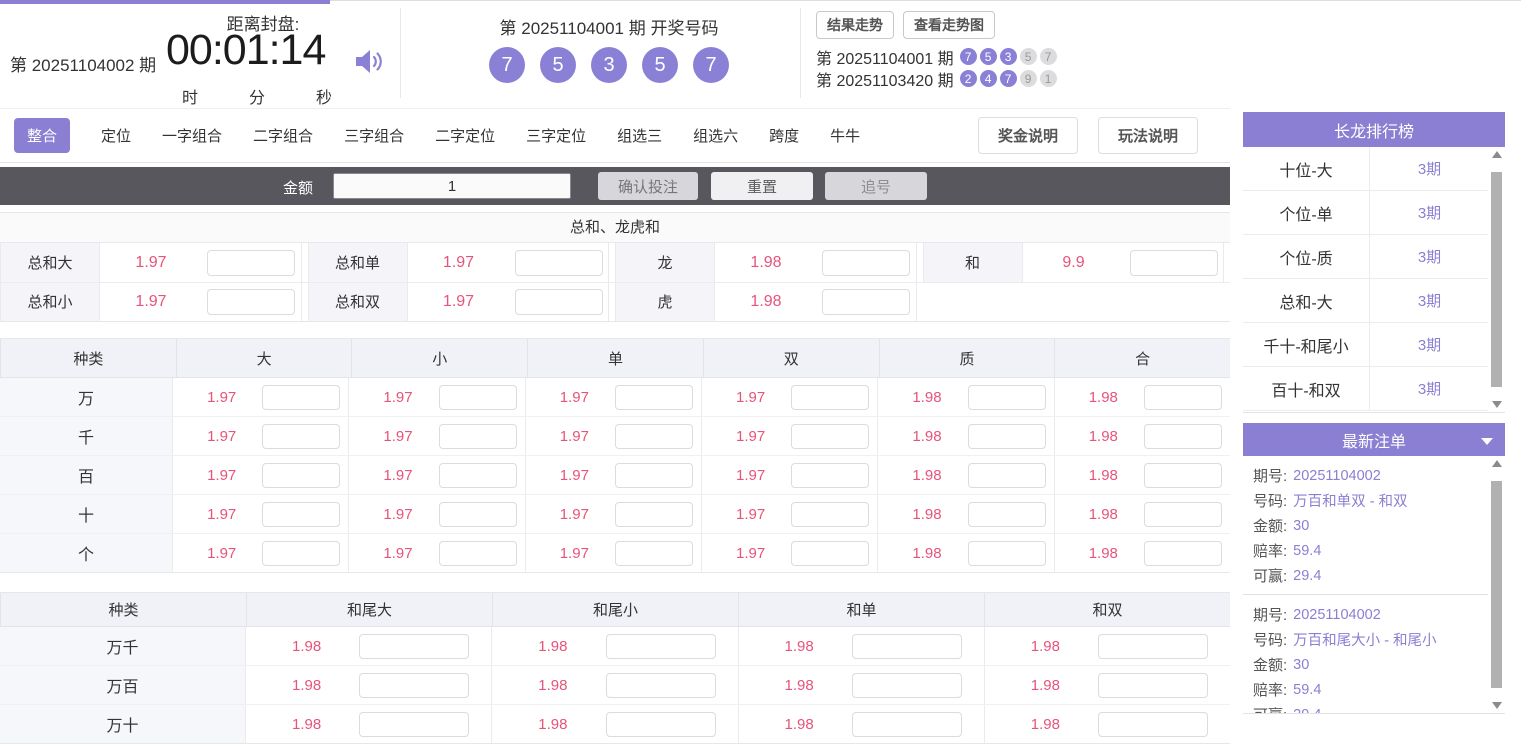 The height and width of the screenshot is (744, 1521). Describe the element at coordinates (374, 135) in the screenshot. I see `nav-tab: 三字组合` at that location.